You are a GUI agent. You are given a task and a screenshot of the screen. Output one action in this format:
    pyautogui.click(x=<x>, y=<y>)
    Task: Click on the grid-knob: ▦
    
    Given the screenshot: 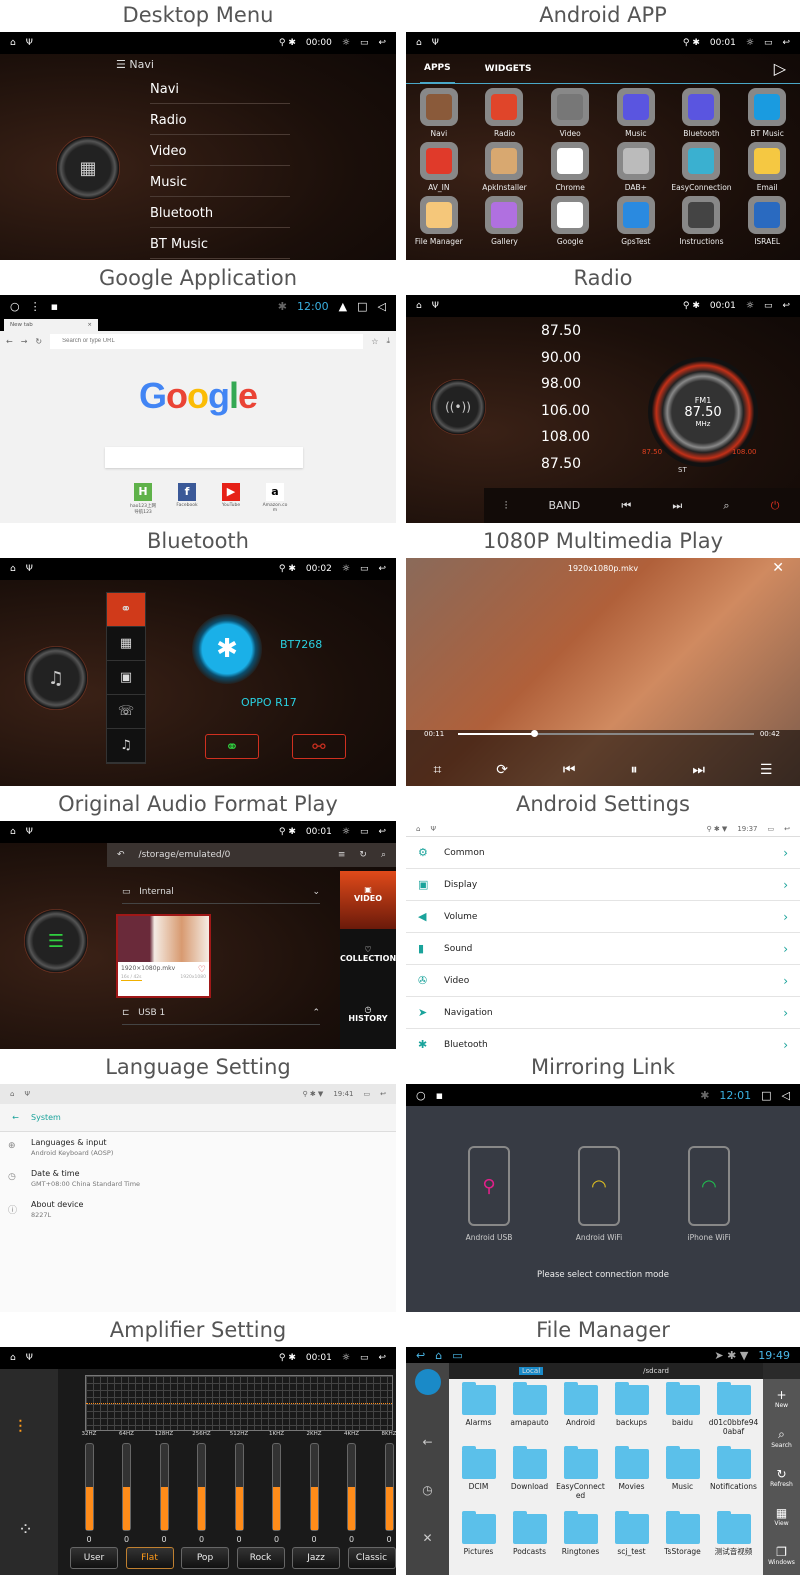 What is the action you would take?
    pyautogui.click(x=88, y=168)
    